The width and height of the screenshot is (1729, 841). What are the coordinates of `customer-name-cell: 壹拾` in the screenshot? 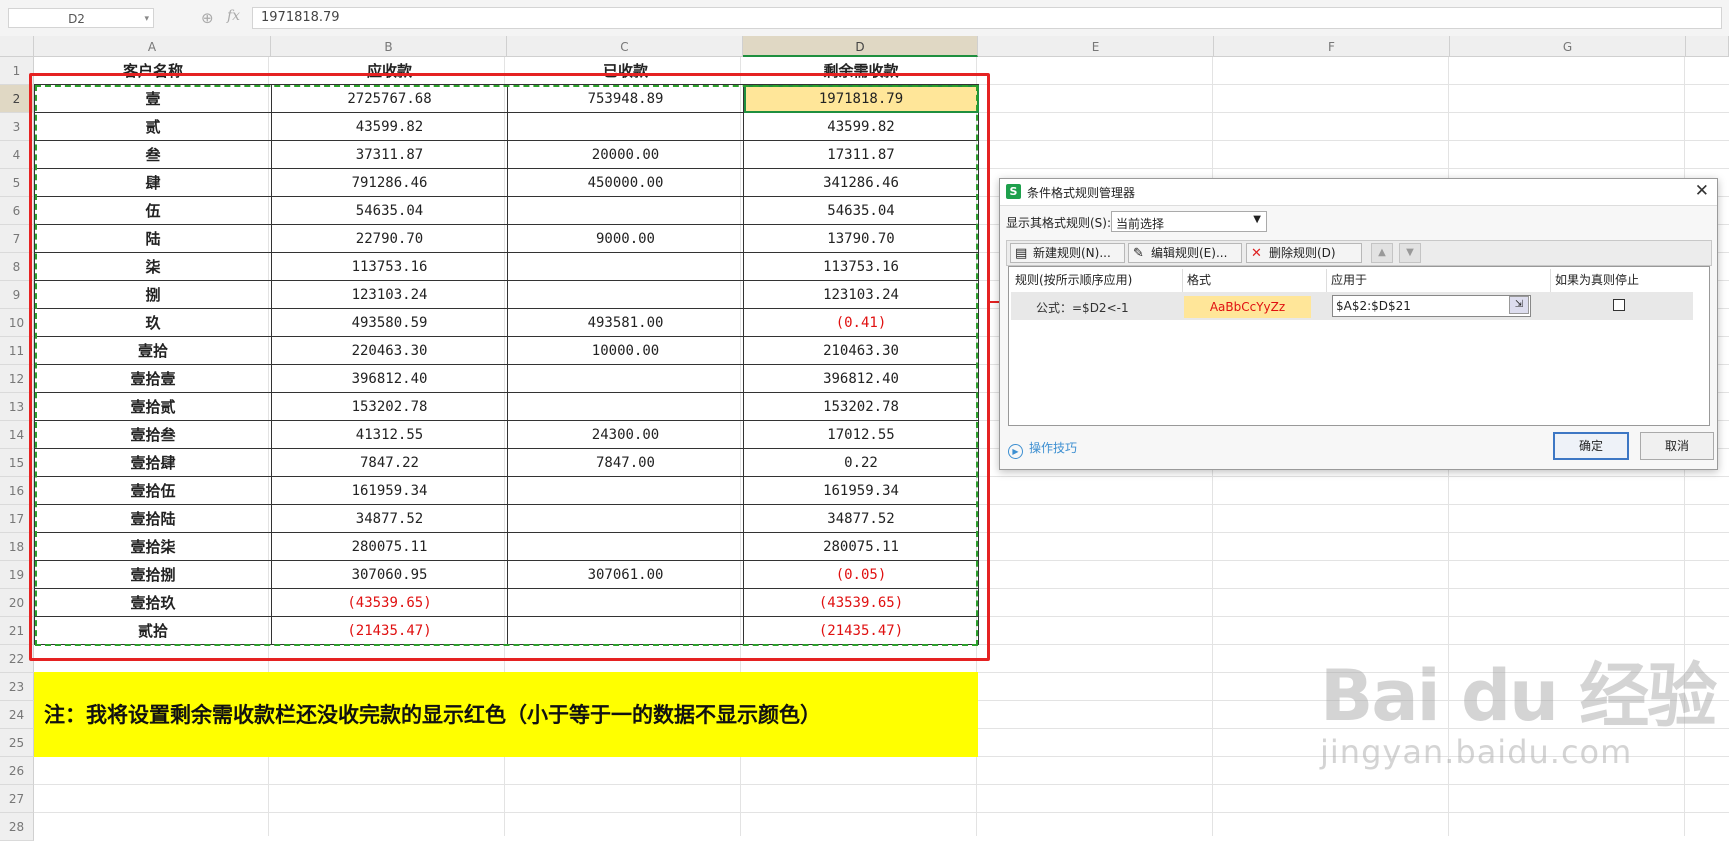 It's located at (153, 350).